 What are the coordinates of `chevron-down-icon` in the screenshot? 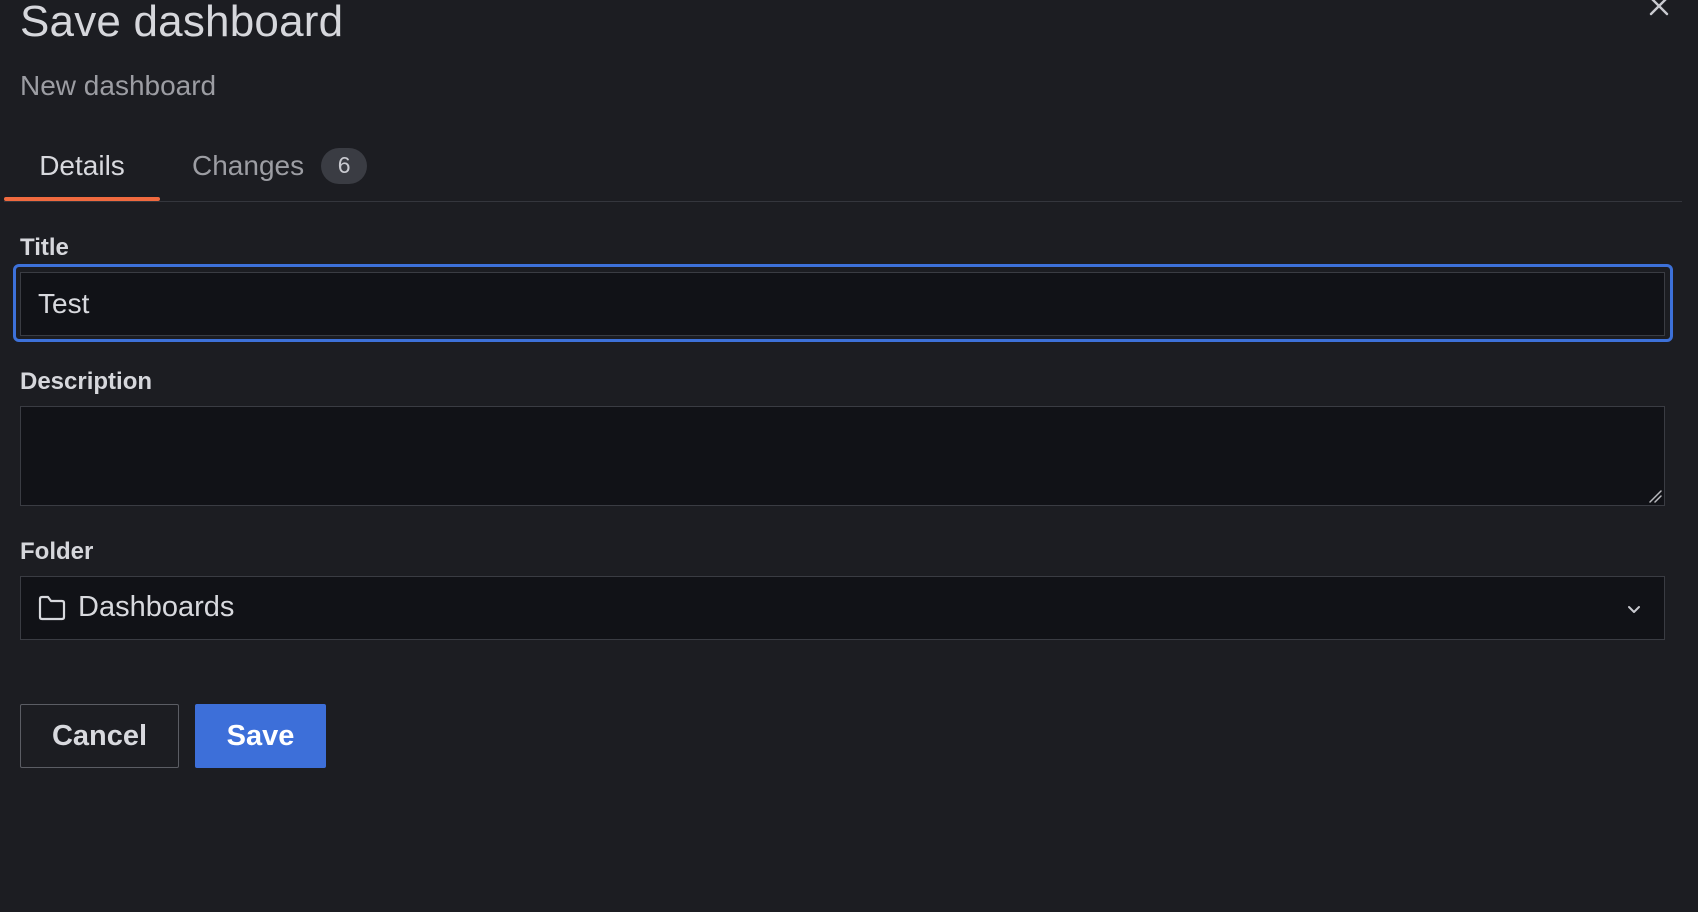 It's located at (1634, 609).